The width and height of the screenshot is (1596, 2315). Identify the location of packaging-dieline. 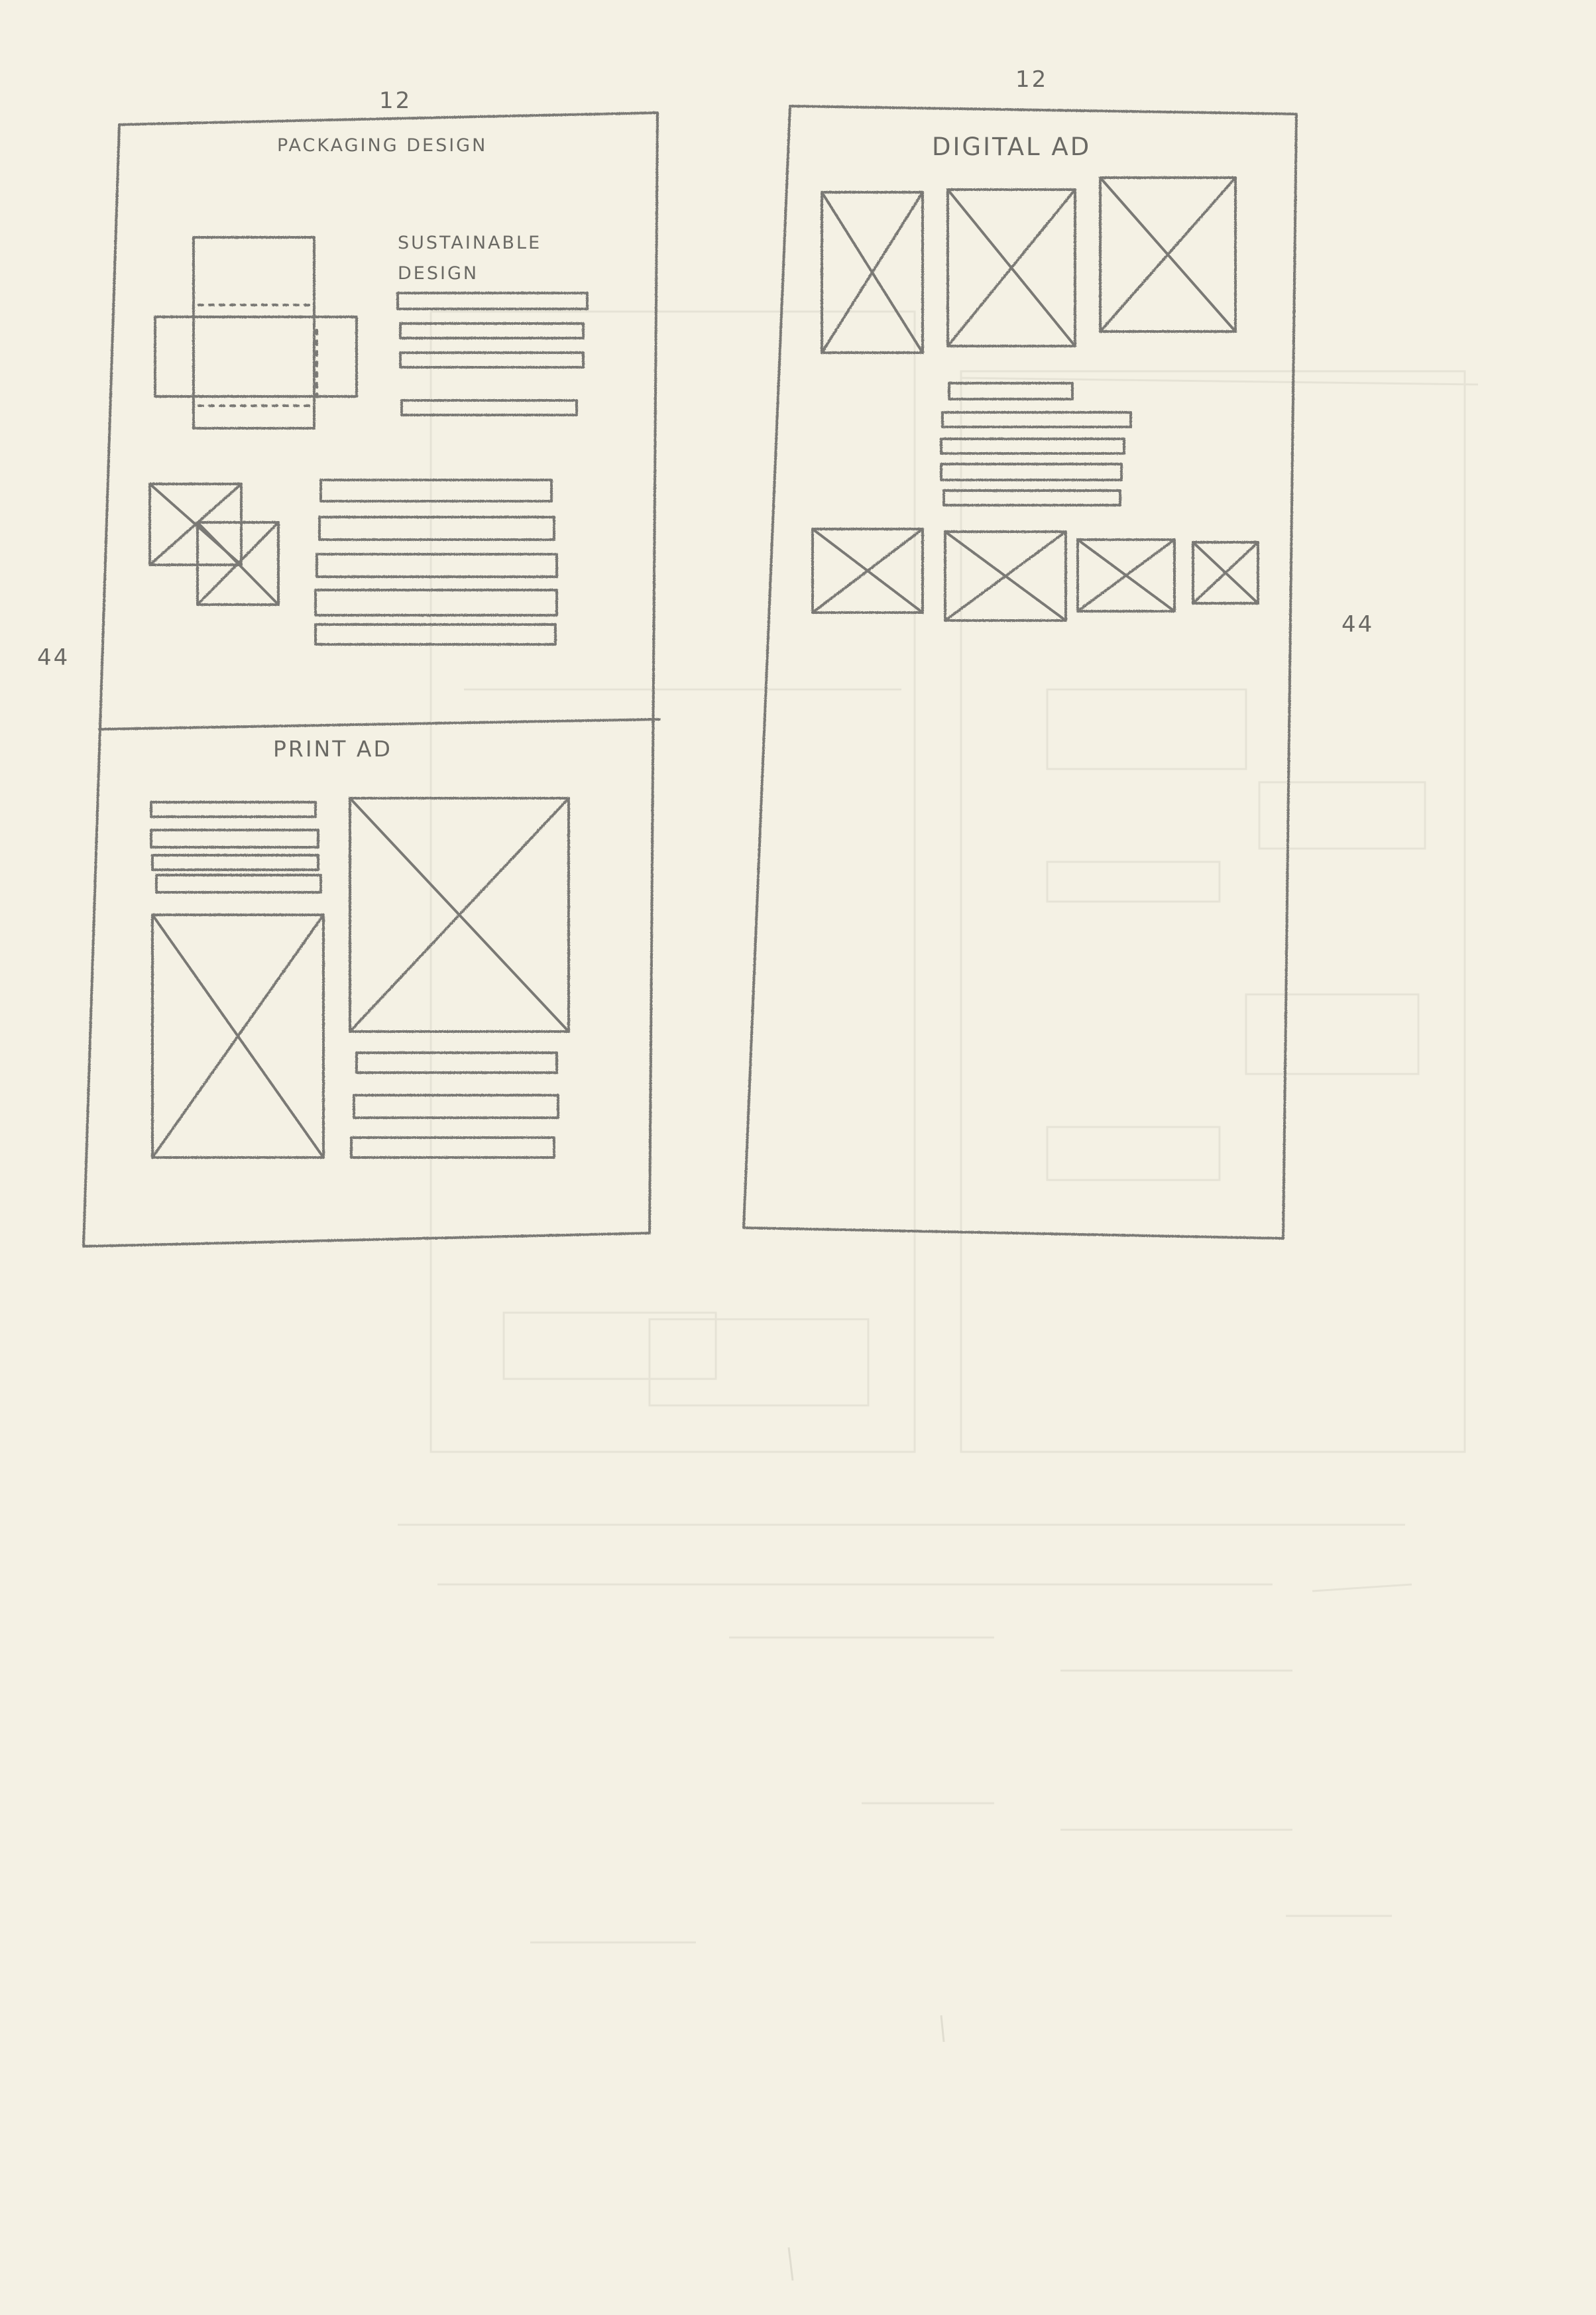
(256, 333).